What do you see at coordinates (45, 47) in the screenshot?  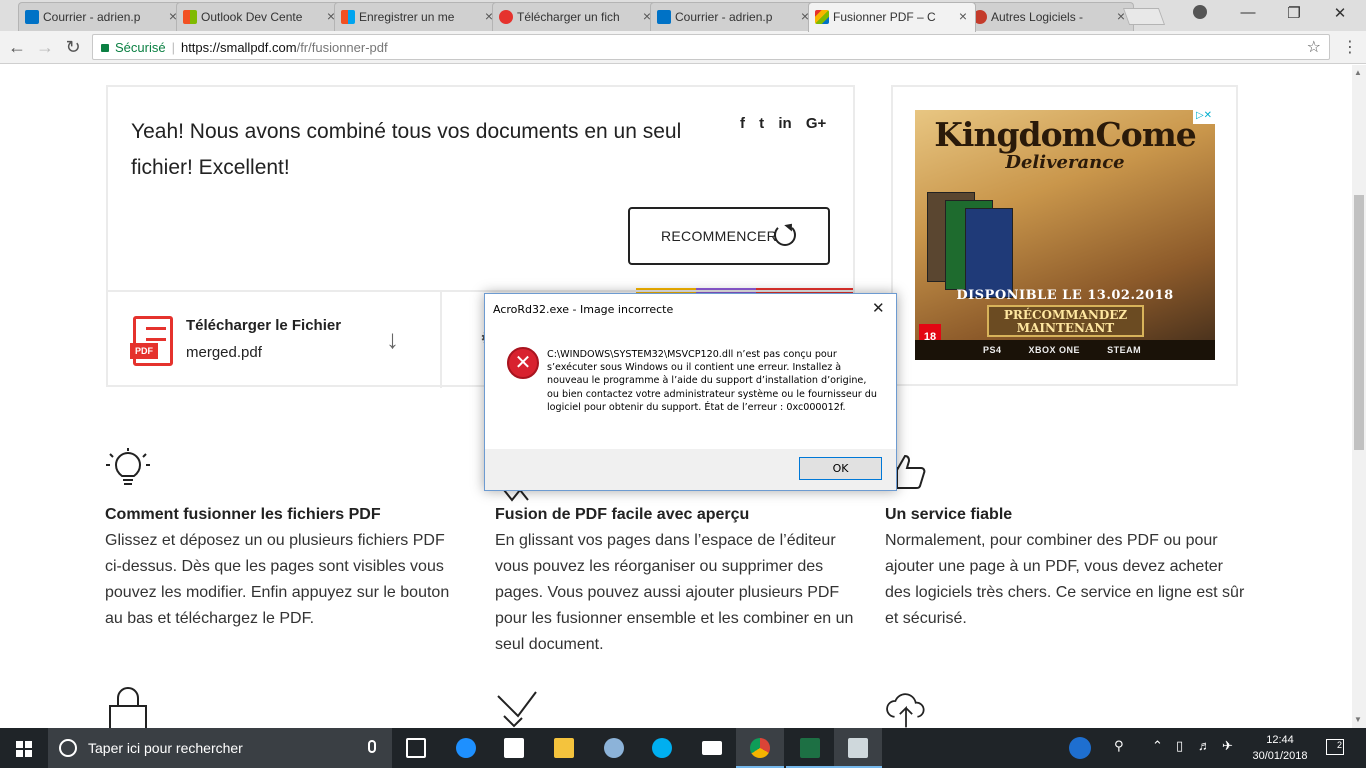 I see `forward-icon: →` at bounding box center [45, 47].